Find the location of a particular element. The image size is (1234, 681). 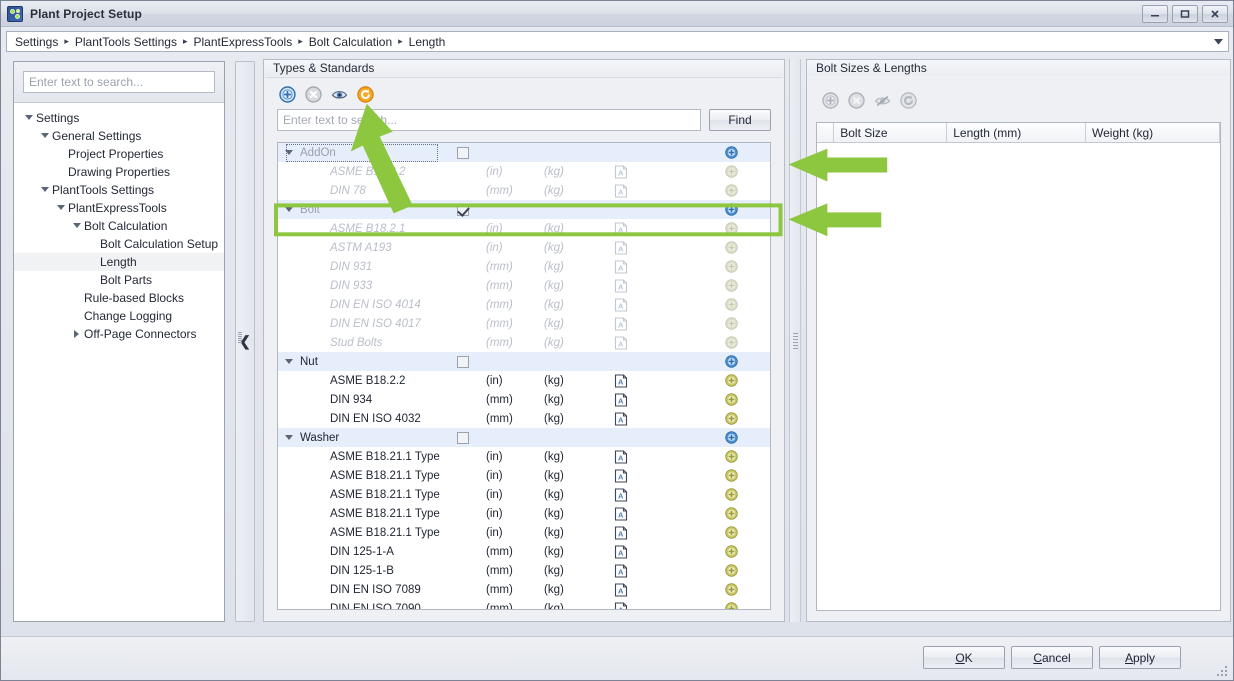

tree-group-row: Washer is located at coordinates (524, 437).